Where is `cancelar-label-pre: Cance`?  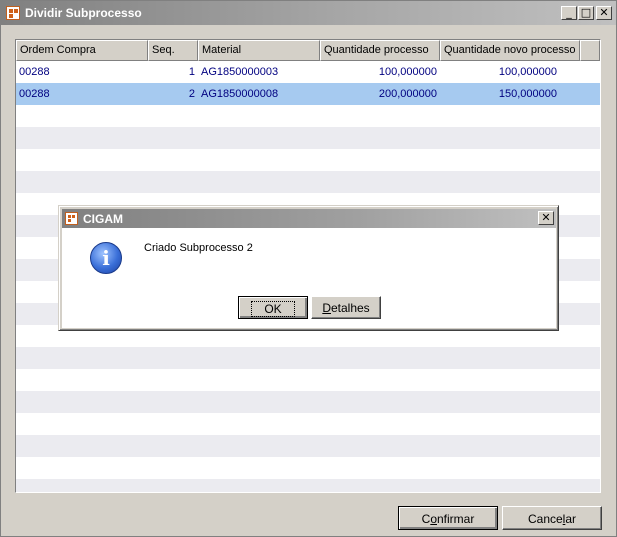
cancelar-label-pre: Cance is located at coordinates (545, 519).